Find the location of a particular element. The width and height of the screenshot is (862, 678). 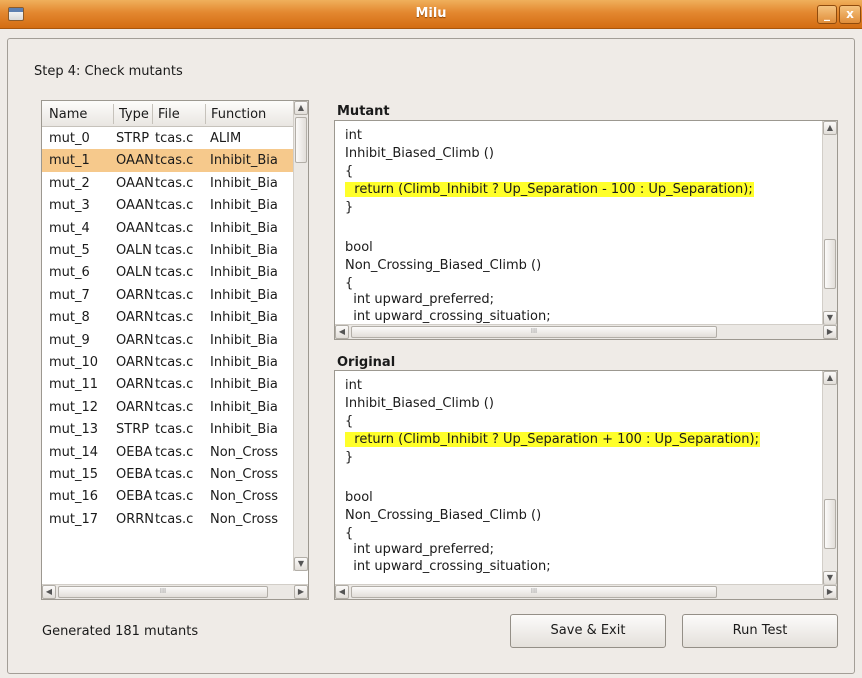

cell-name: mut_15 is located at coordinates (74, 474).